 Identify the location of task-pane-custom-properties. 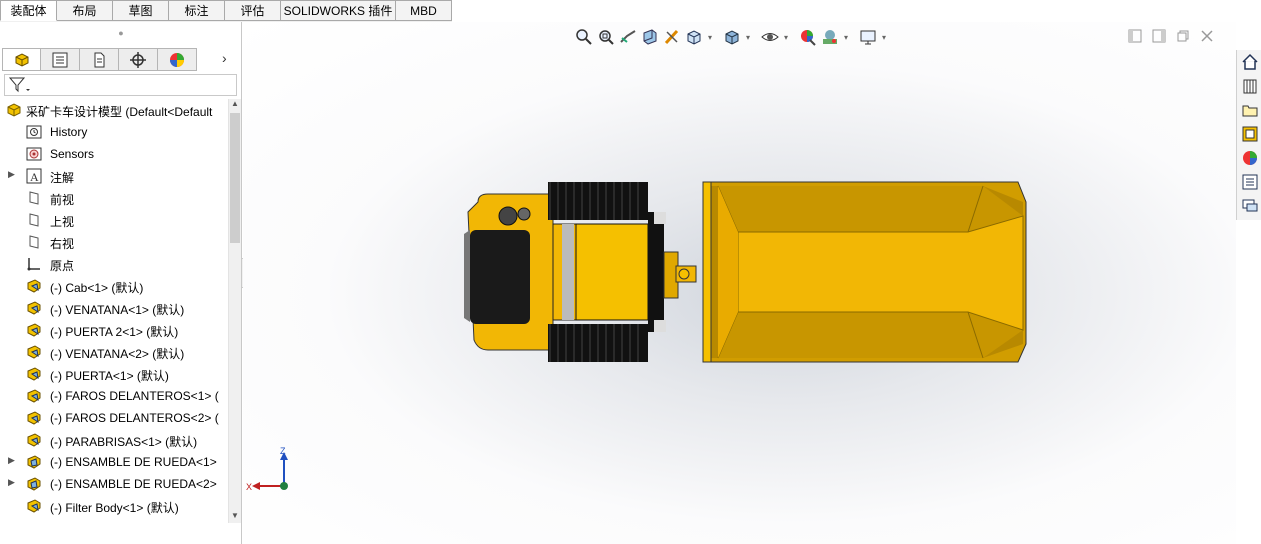
(1250, 182).